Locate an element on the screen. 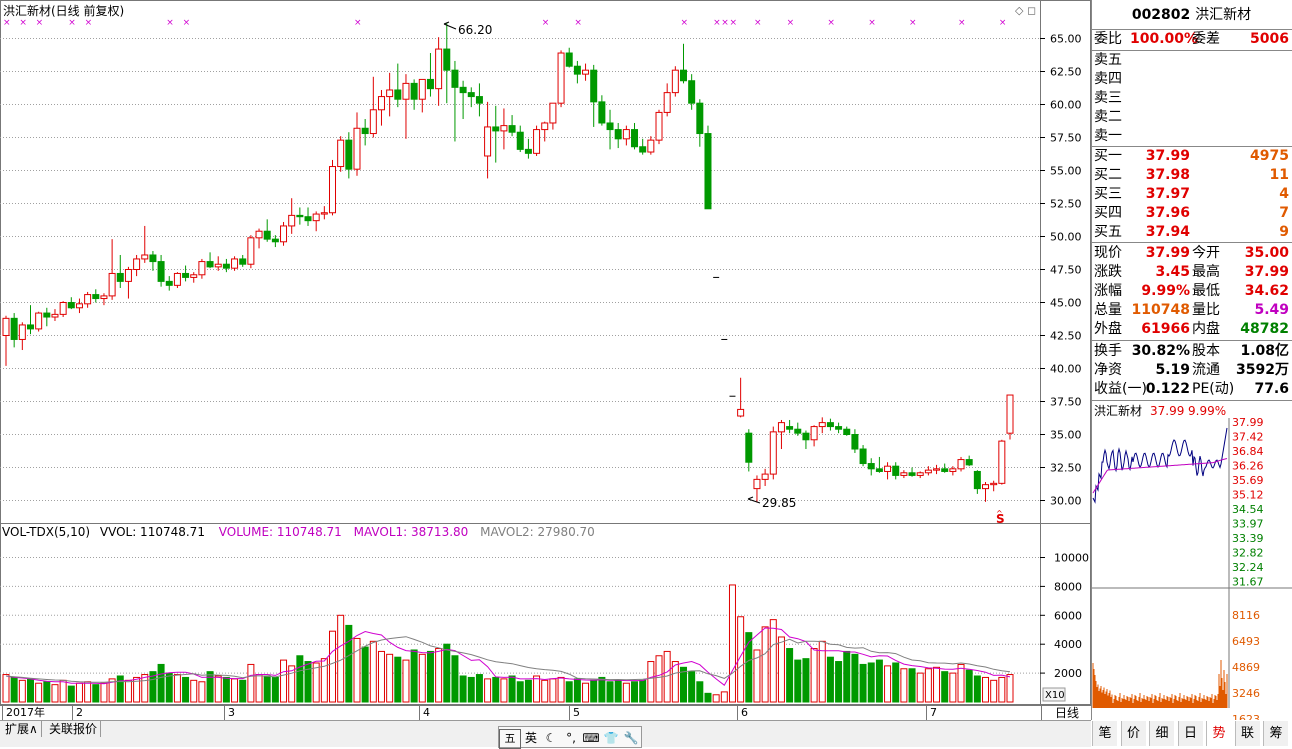  chart-title: 洪汇新材(日线 前复权) is located at coordinates (63, 10).